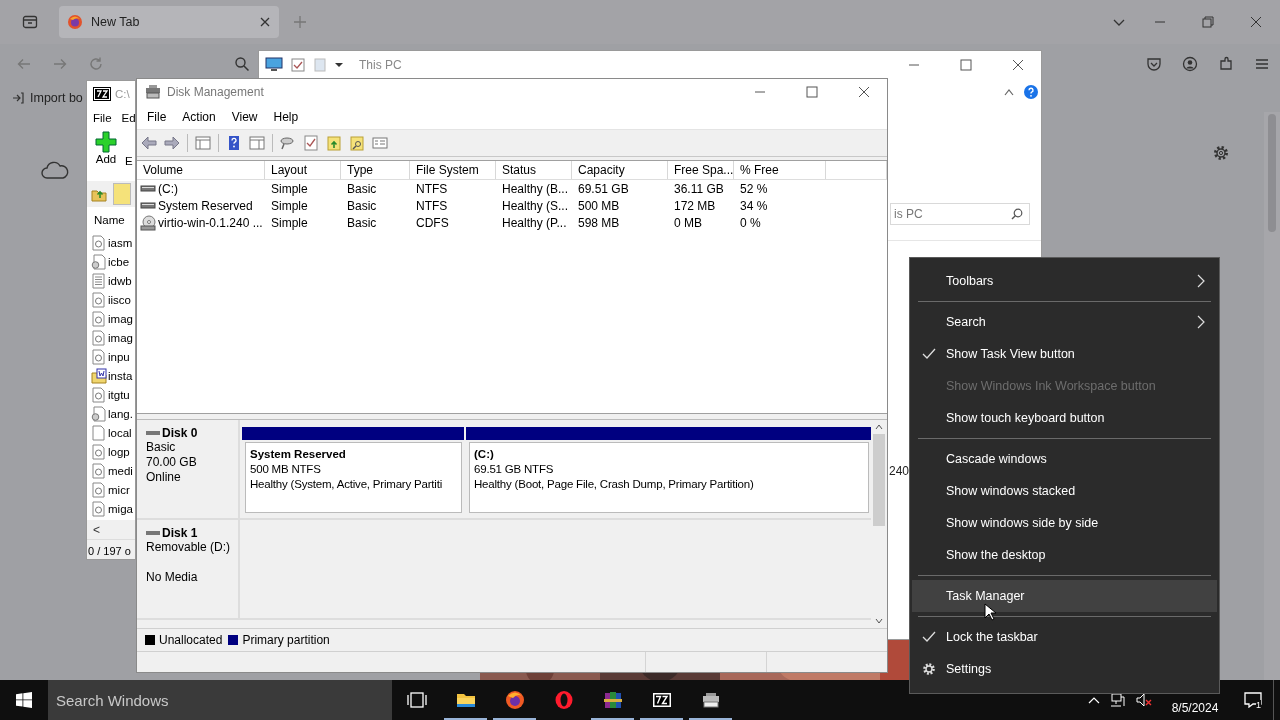 The width and height of the screenshot is (1280, 720). Describe the element at coordinates (119, 394) in the screenshot. I see `file-name: itgtu` at that location.